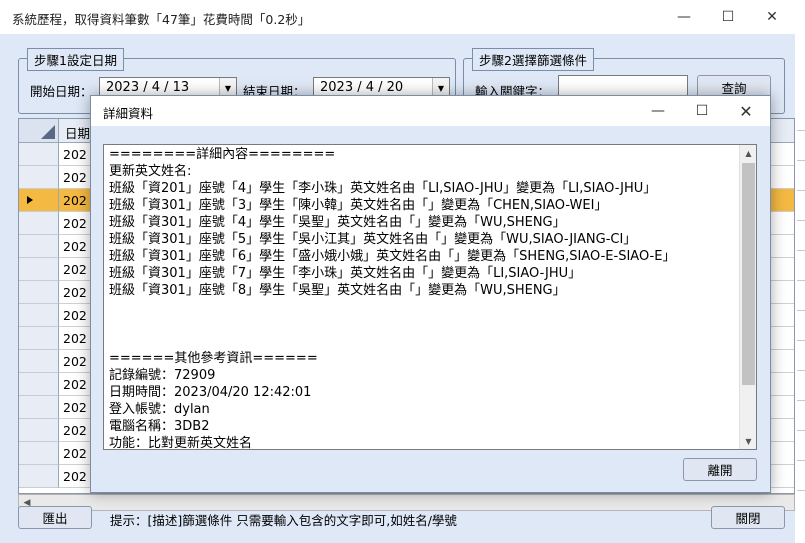 The image size is (805, 543). What do you see at coordinates (720, 469) in the screenshot?
I see `leave-button: 離開` at bounding box center [720, 469].